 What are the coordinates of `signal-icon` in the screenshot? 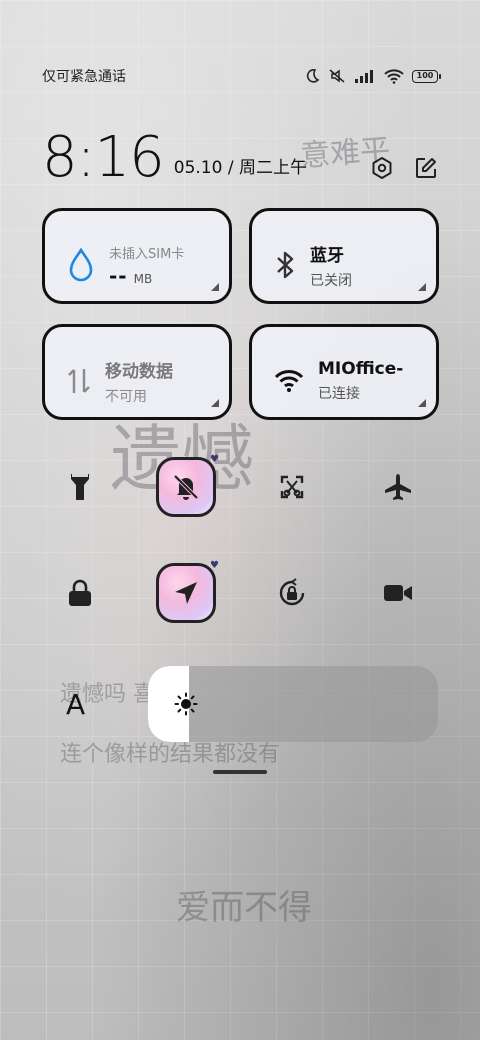 It's located at (364, 76).